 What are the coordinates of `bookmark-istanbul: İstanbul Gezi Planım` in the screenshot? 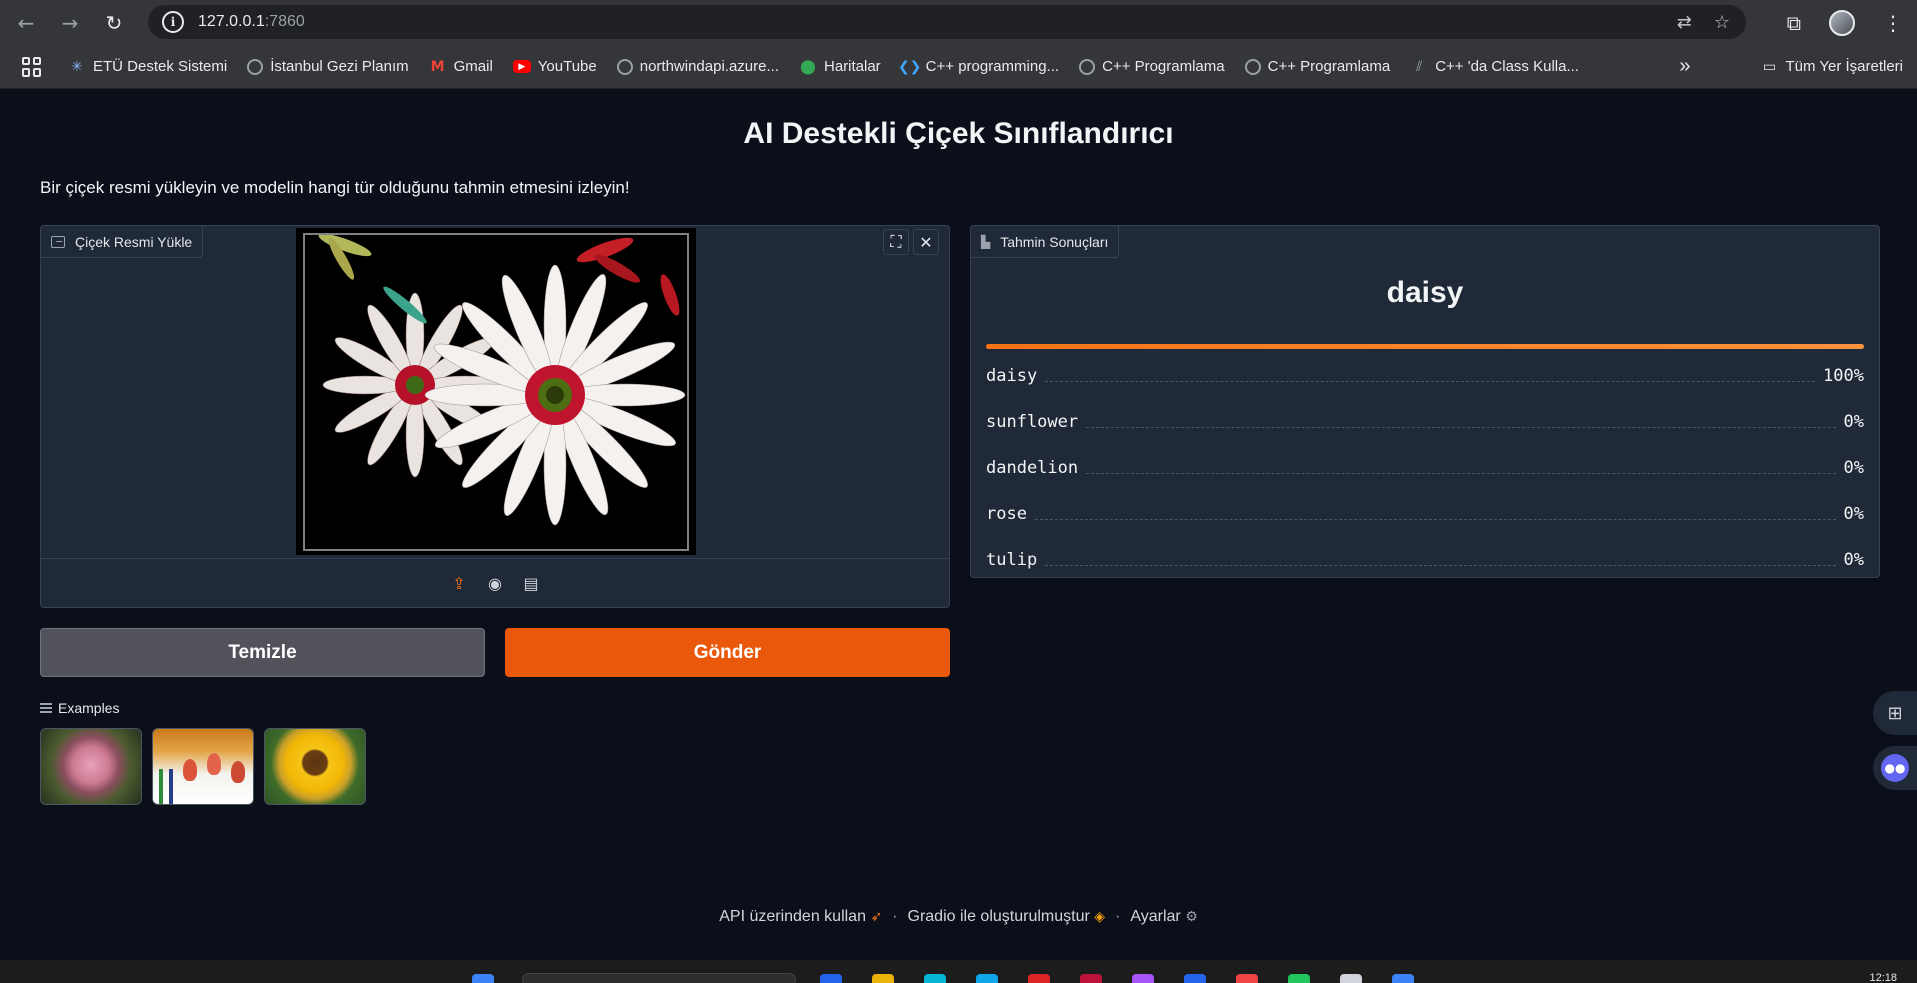 It's located at (328, 66).